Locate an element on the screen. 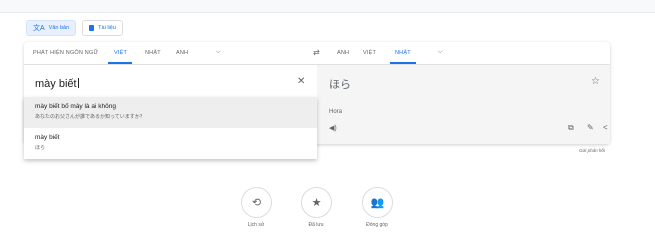  target-lang-en: ANH is located at coordinates (343, 53).